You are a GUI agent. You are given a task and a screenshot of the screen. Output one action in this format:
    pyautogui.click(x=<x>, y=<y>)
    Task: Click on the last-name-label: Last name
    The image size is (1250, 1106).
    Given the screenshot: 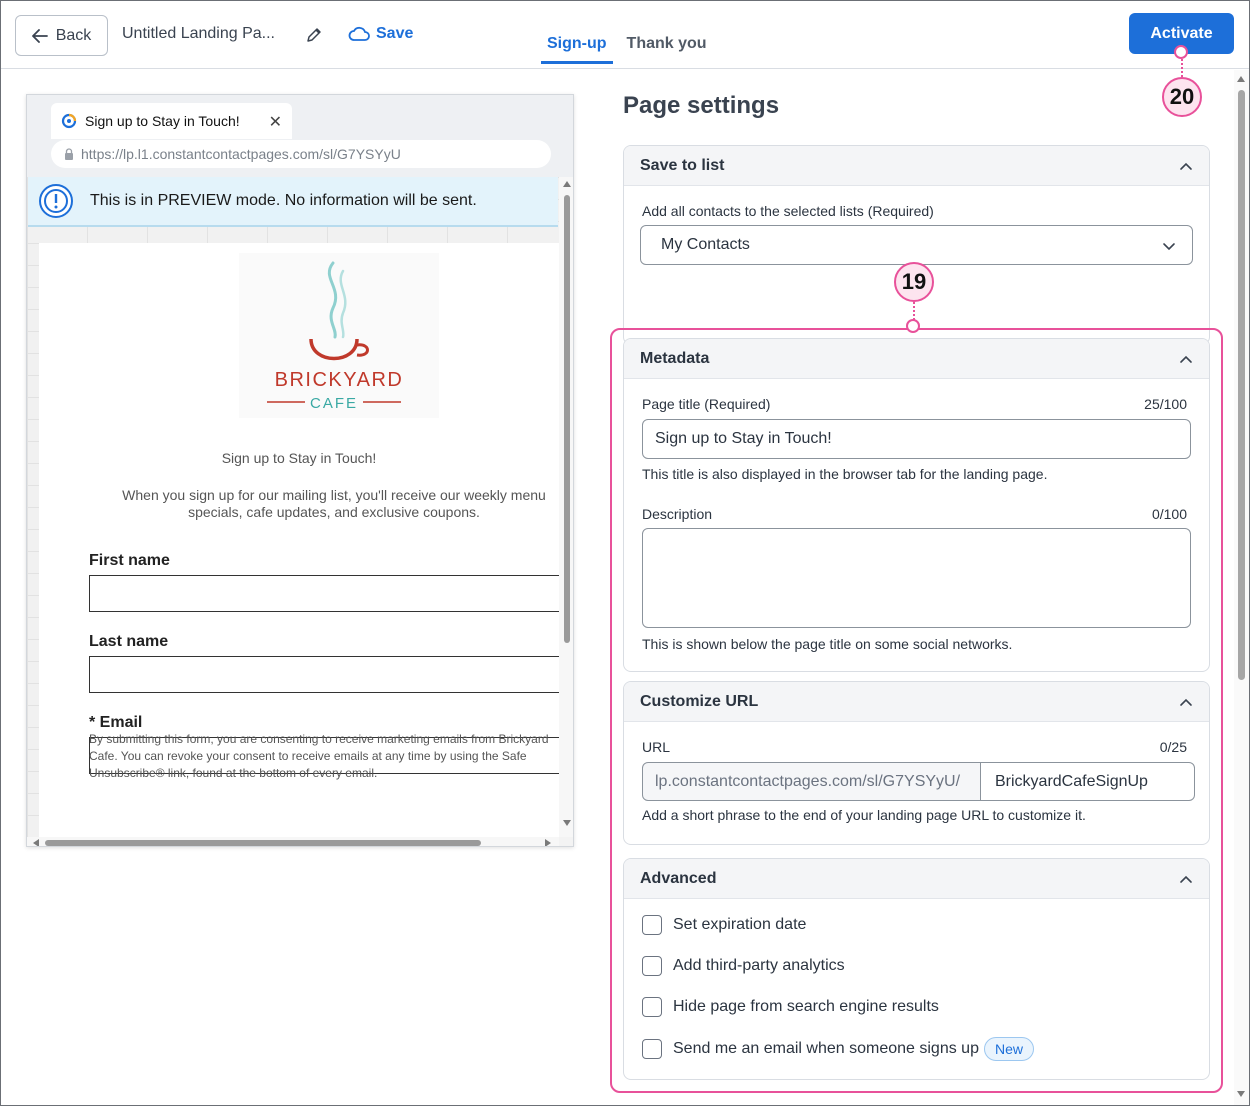 What is the action you would take?
    pyautogui.click(x=129, y=641)
    